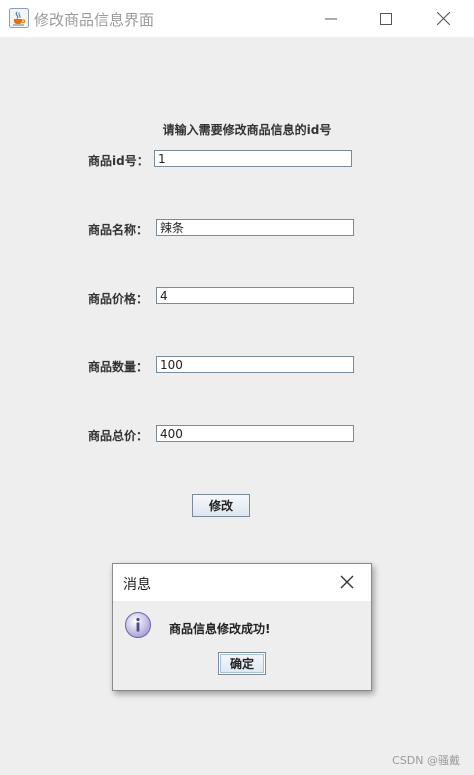 The height and width of the screenshot is (775, 474). I want to click on close-button, so click(443, 18).